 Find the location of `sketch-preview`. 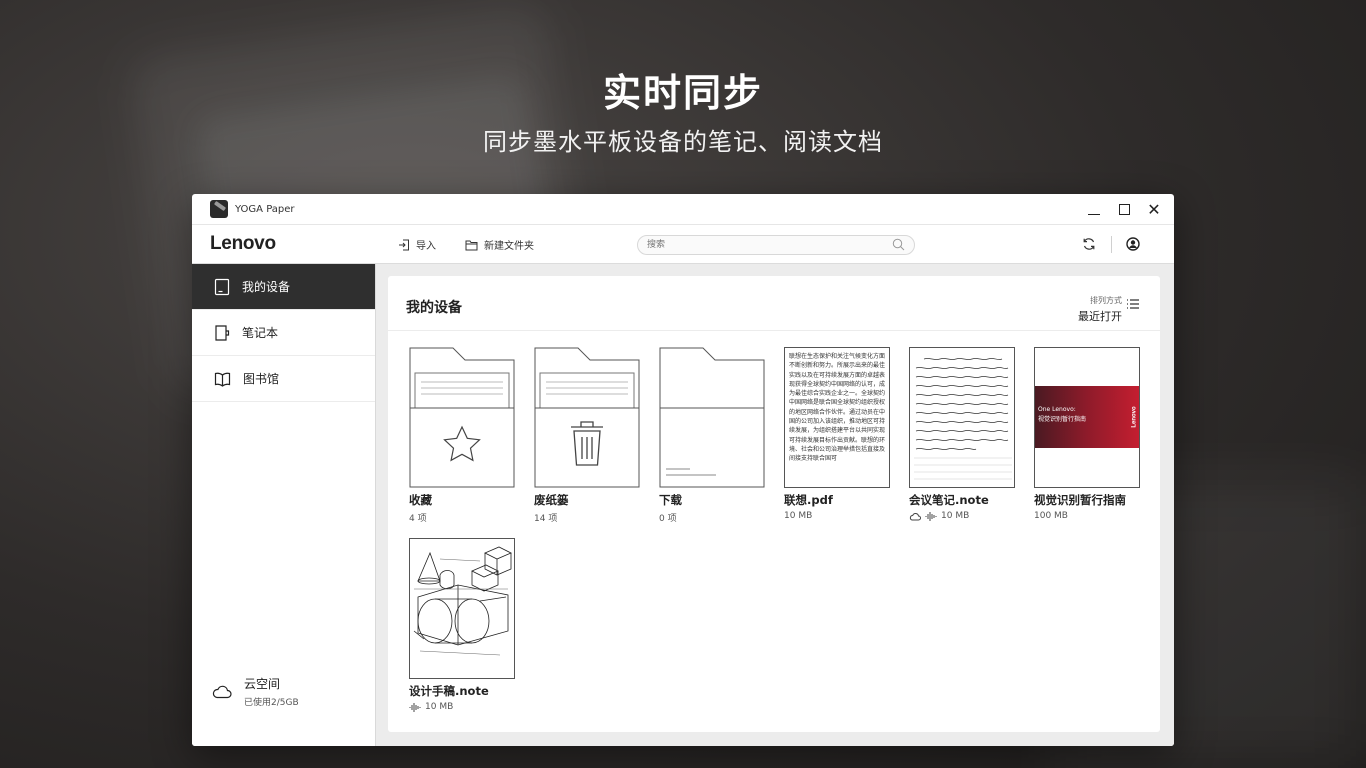

sketch-preview is located at coordinates (462, 601).